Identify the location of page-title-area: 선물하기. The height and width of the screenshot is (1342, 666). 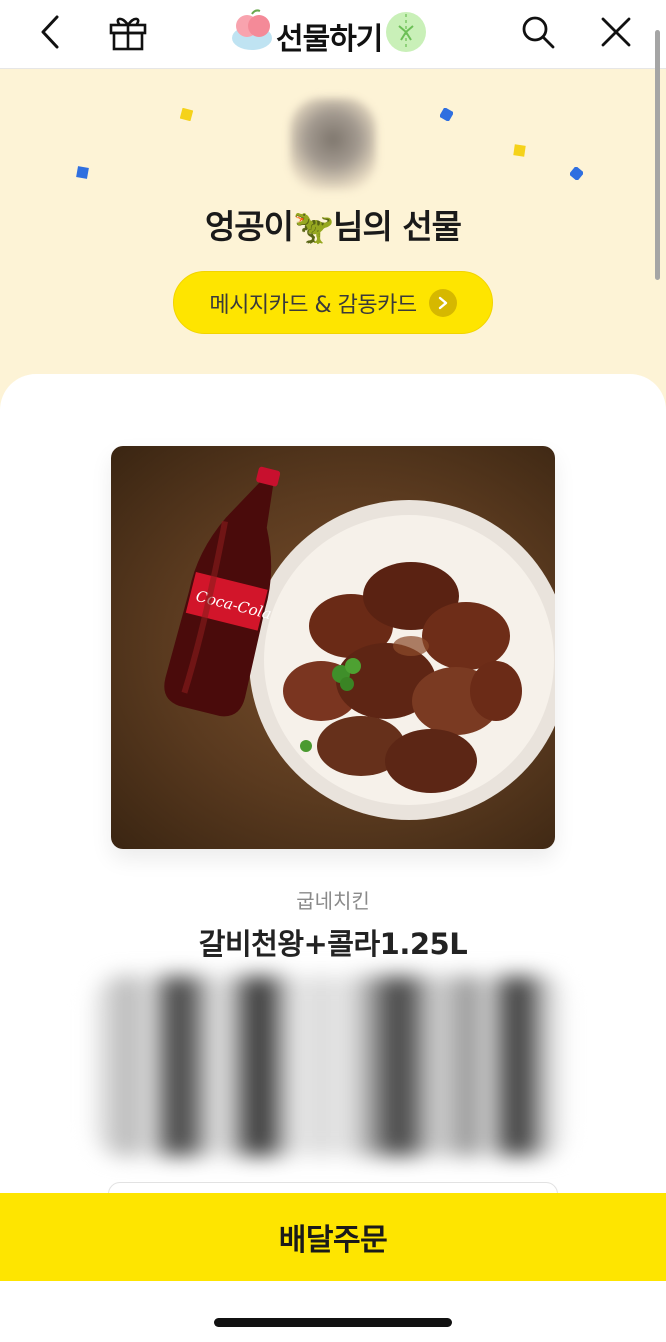
(332, 32).